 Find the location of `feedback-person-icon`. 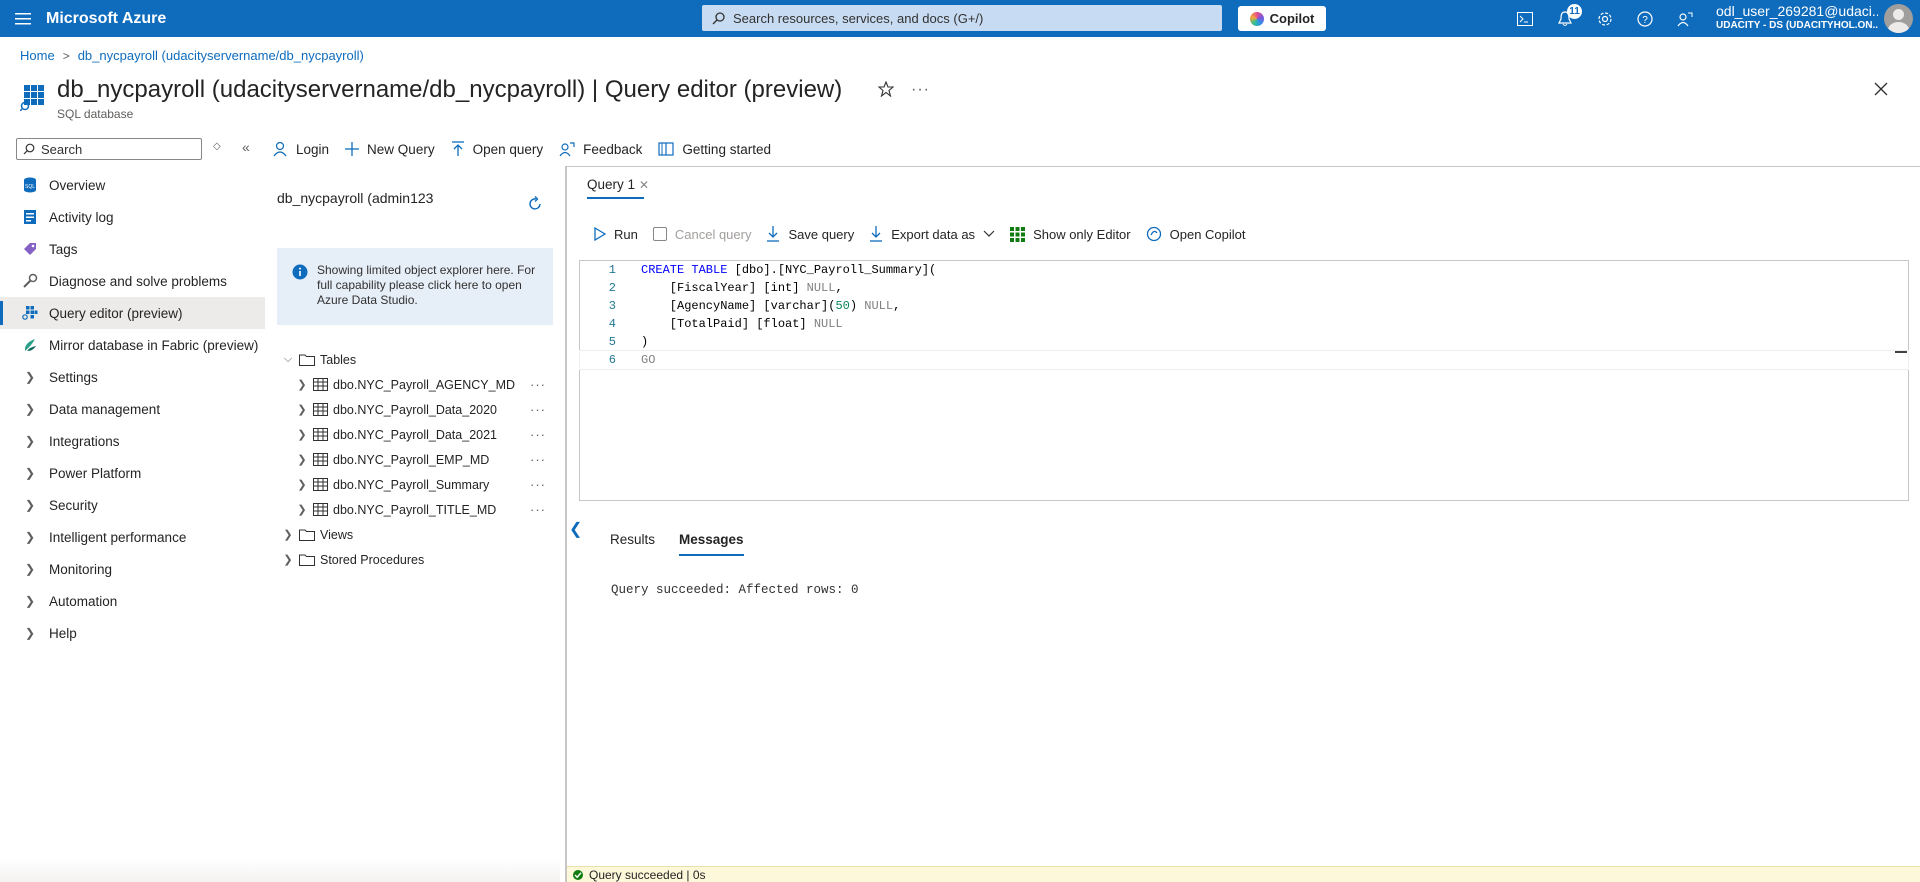

feedback-person-icon is located at coordinates (1685, 18).